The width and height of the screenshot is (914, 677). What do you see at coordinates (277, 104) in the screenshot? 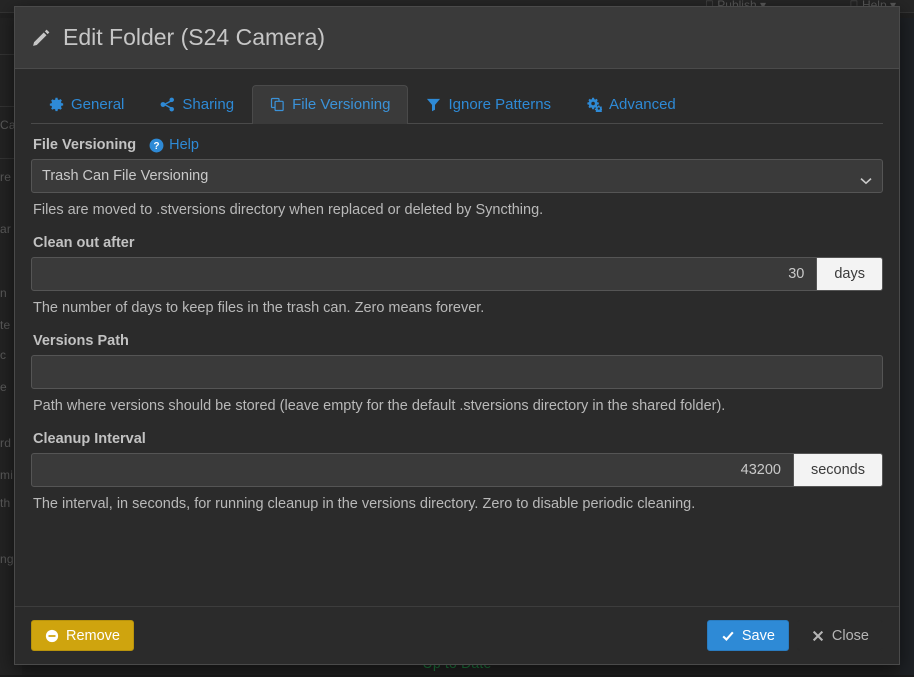
I see `copy-icon` at bounding box center [277, 104].